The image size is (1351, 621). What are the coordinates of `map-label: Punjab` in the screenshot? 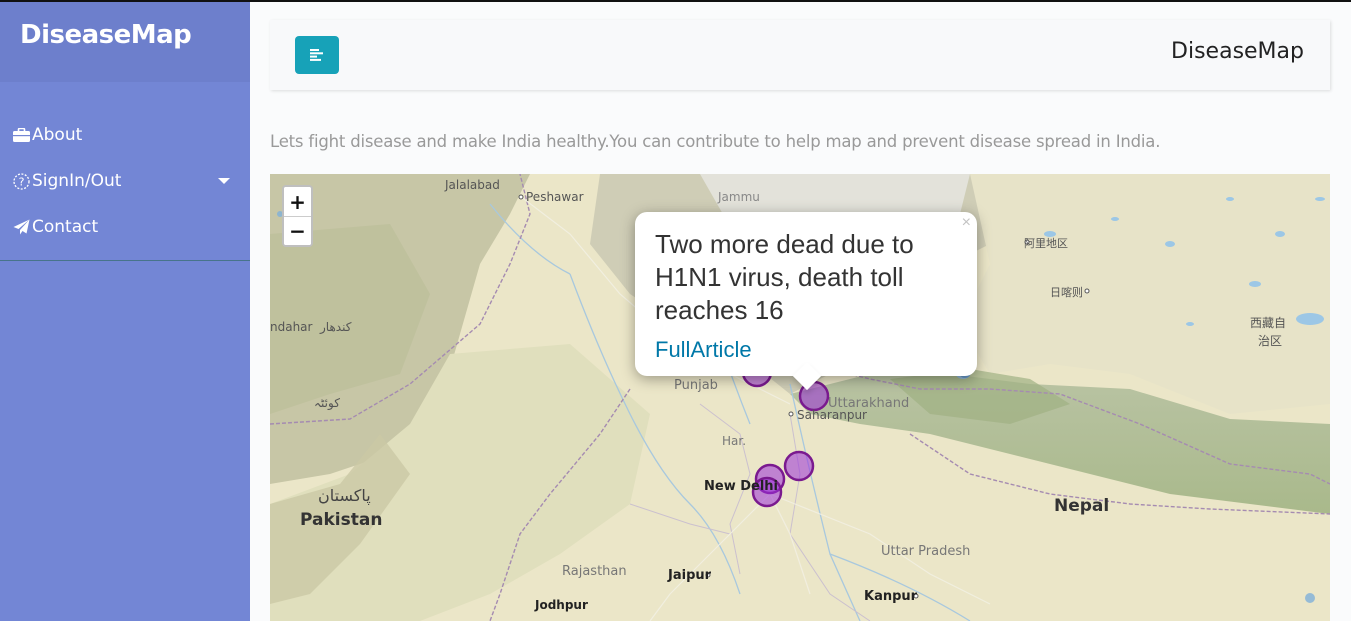 It's located at (696, 385).